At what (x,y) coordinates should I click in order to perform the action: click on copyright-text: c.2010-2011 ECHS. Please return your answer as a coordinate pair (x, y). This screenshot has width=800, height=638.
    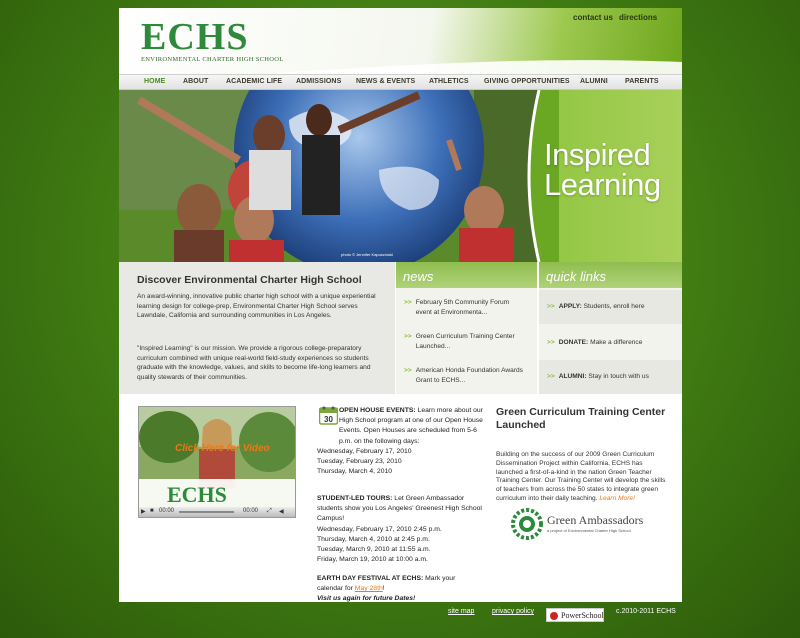
    Looking at the image, I should click on (646, 611).